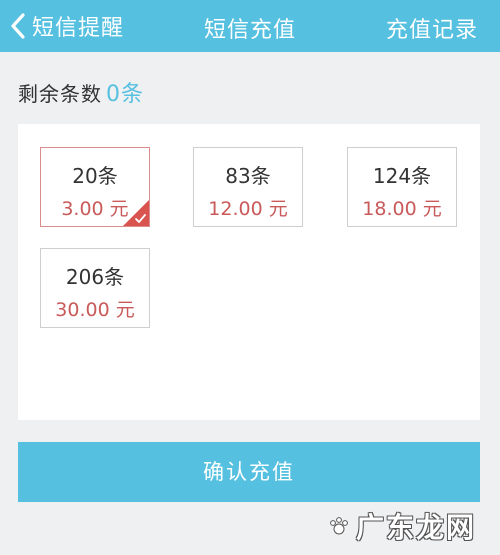 Image resolution: width=500 pixels, height=555 pixels. What do you see at coordinates (248, 176) in the screenshot?
I see `package-amount: 83条` at bounding box center [248, 176].